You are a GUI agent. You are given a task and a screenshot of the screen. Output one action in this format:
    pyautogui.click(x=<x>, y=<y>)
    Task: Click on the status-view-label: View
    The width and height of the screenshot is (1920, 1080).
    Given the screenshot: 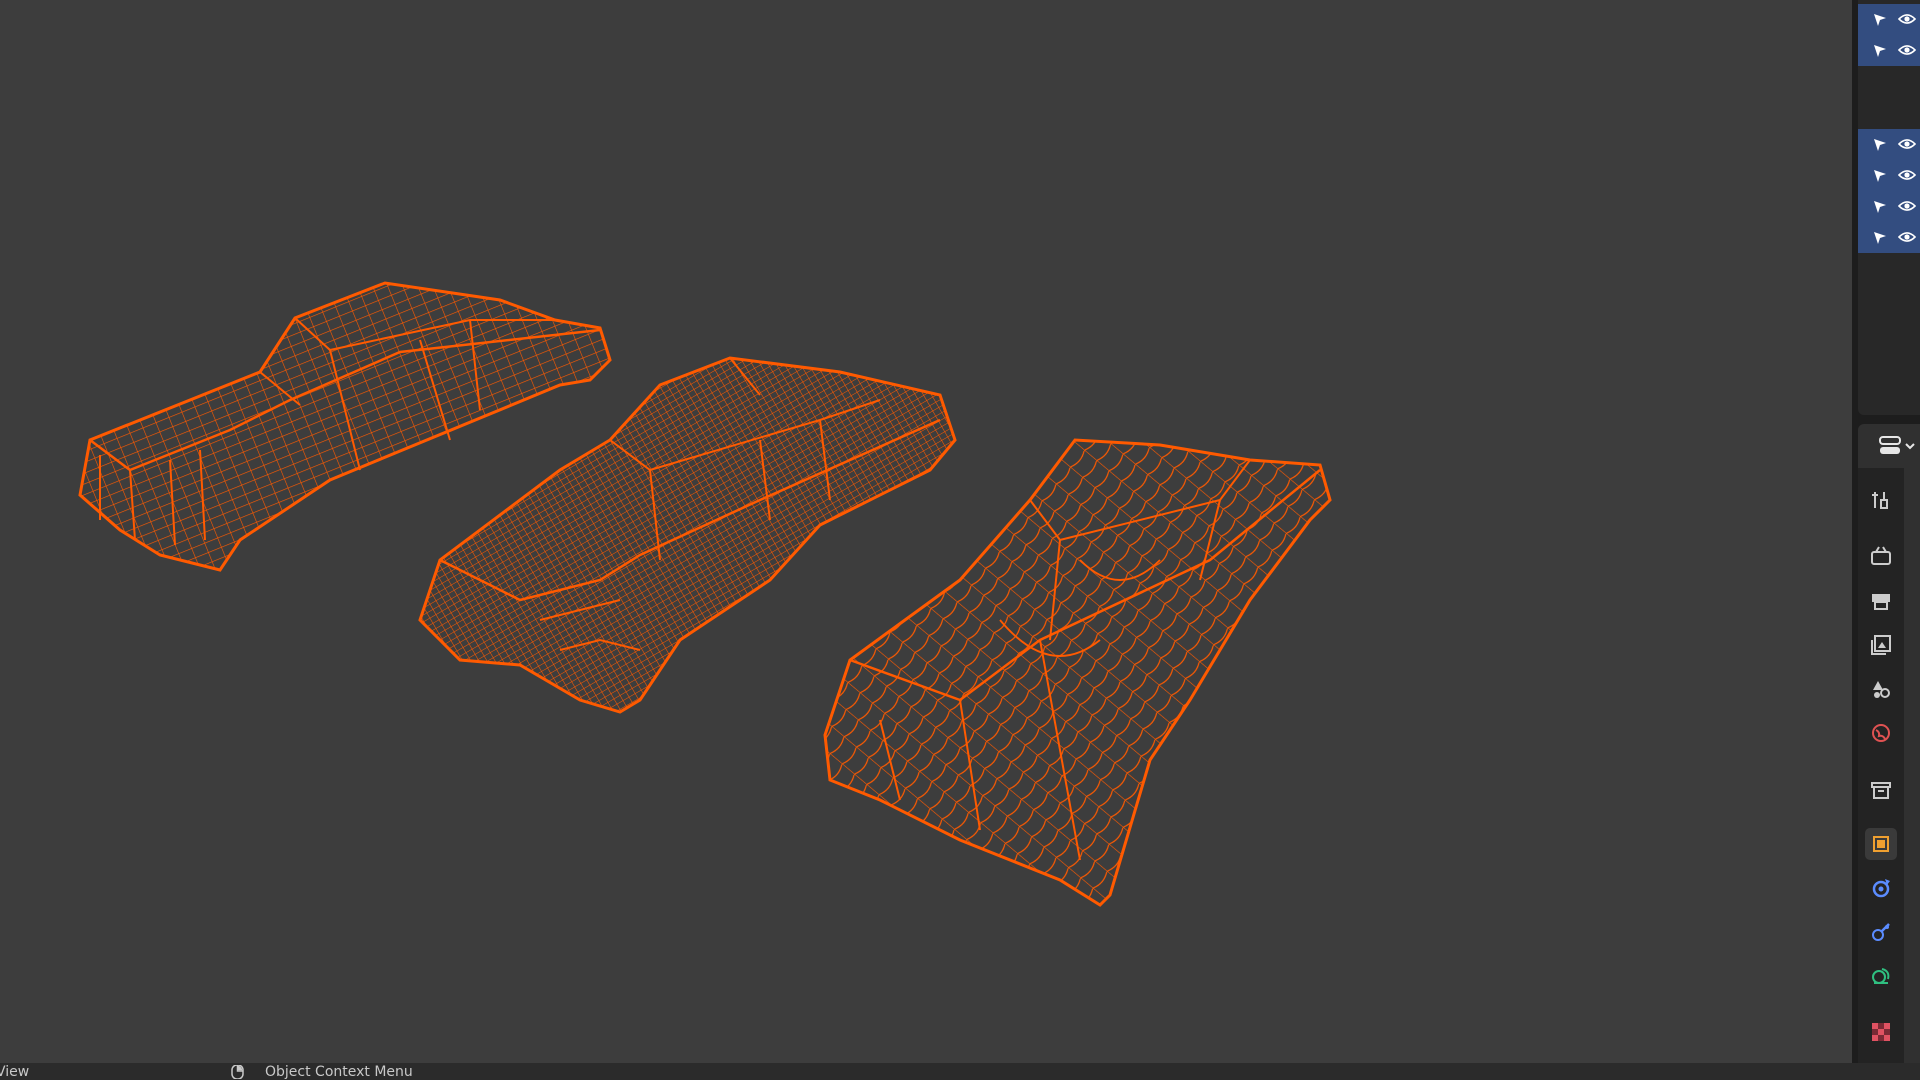 What is the action you would take?
    pyautogui.click(x=15, y=1072)
    